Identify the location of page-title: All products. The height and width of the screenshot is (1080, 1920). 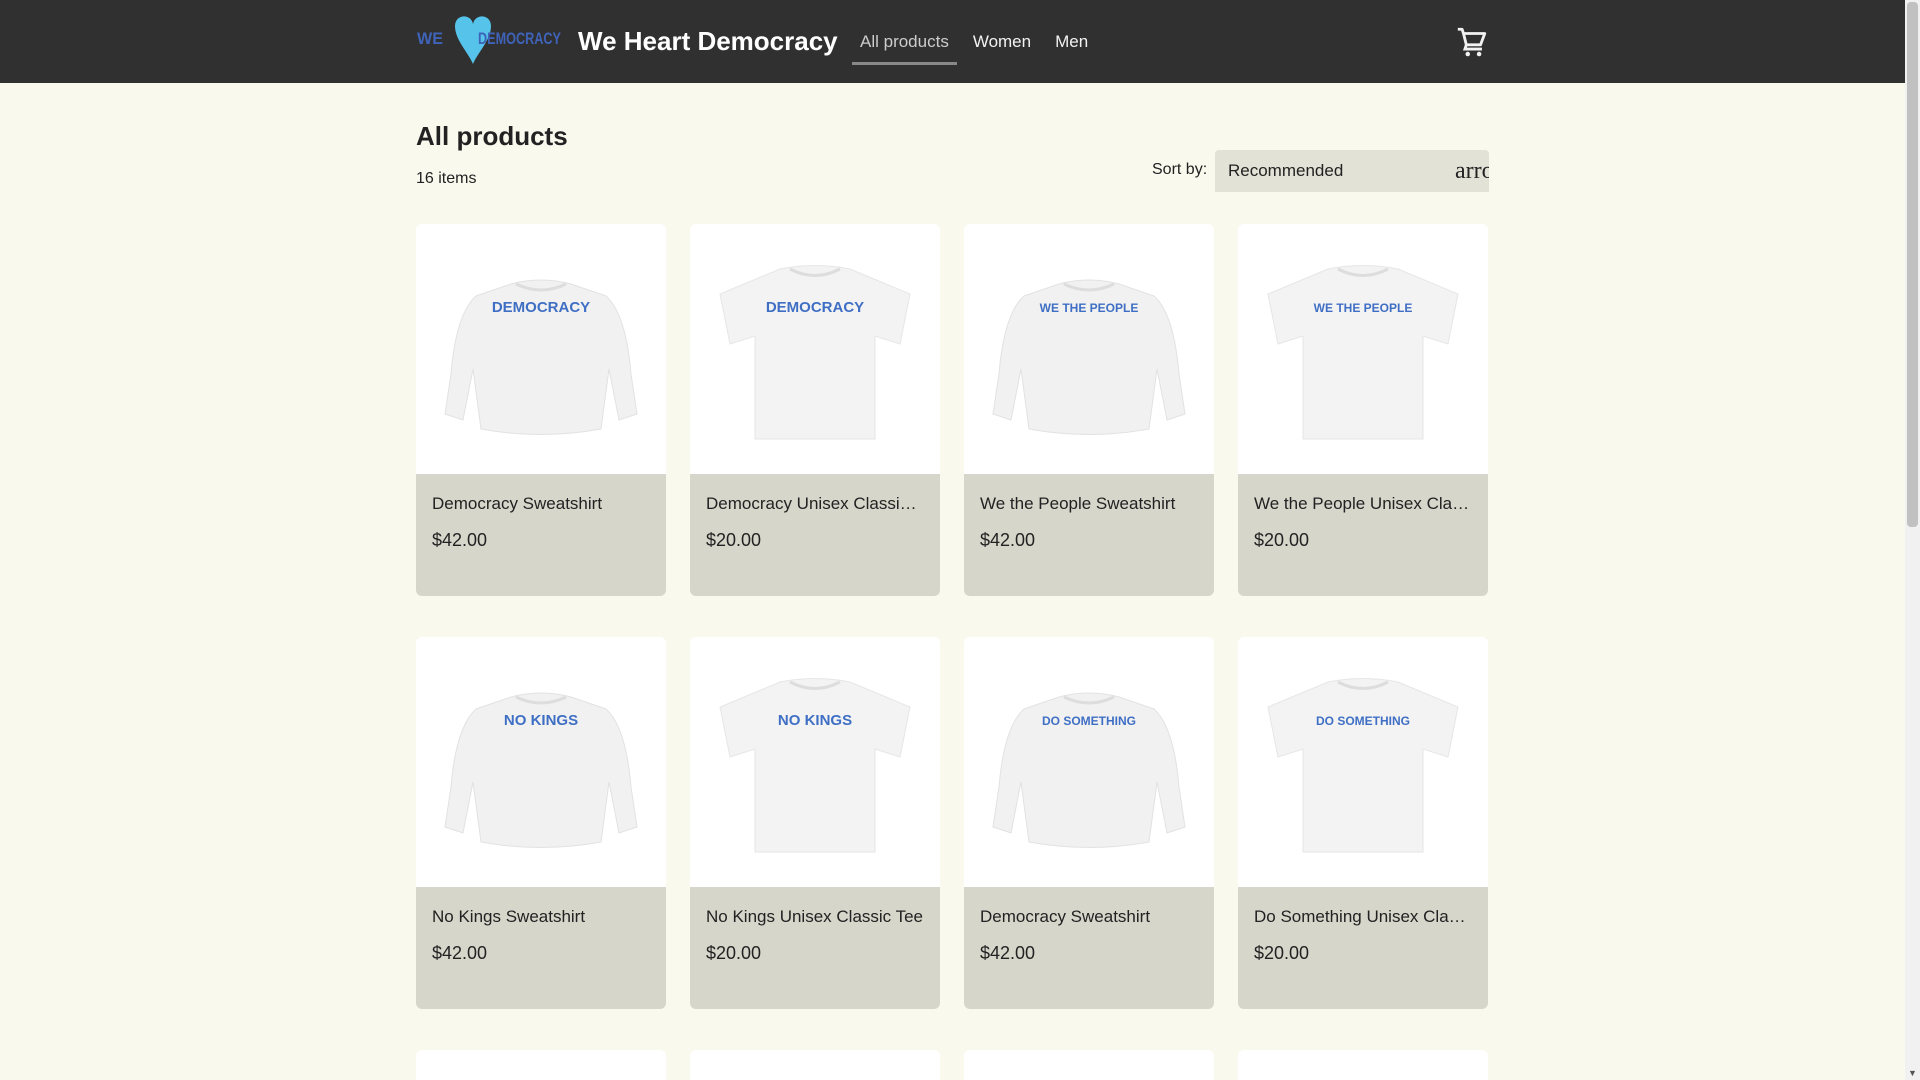
(492, 136).